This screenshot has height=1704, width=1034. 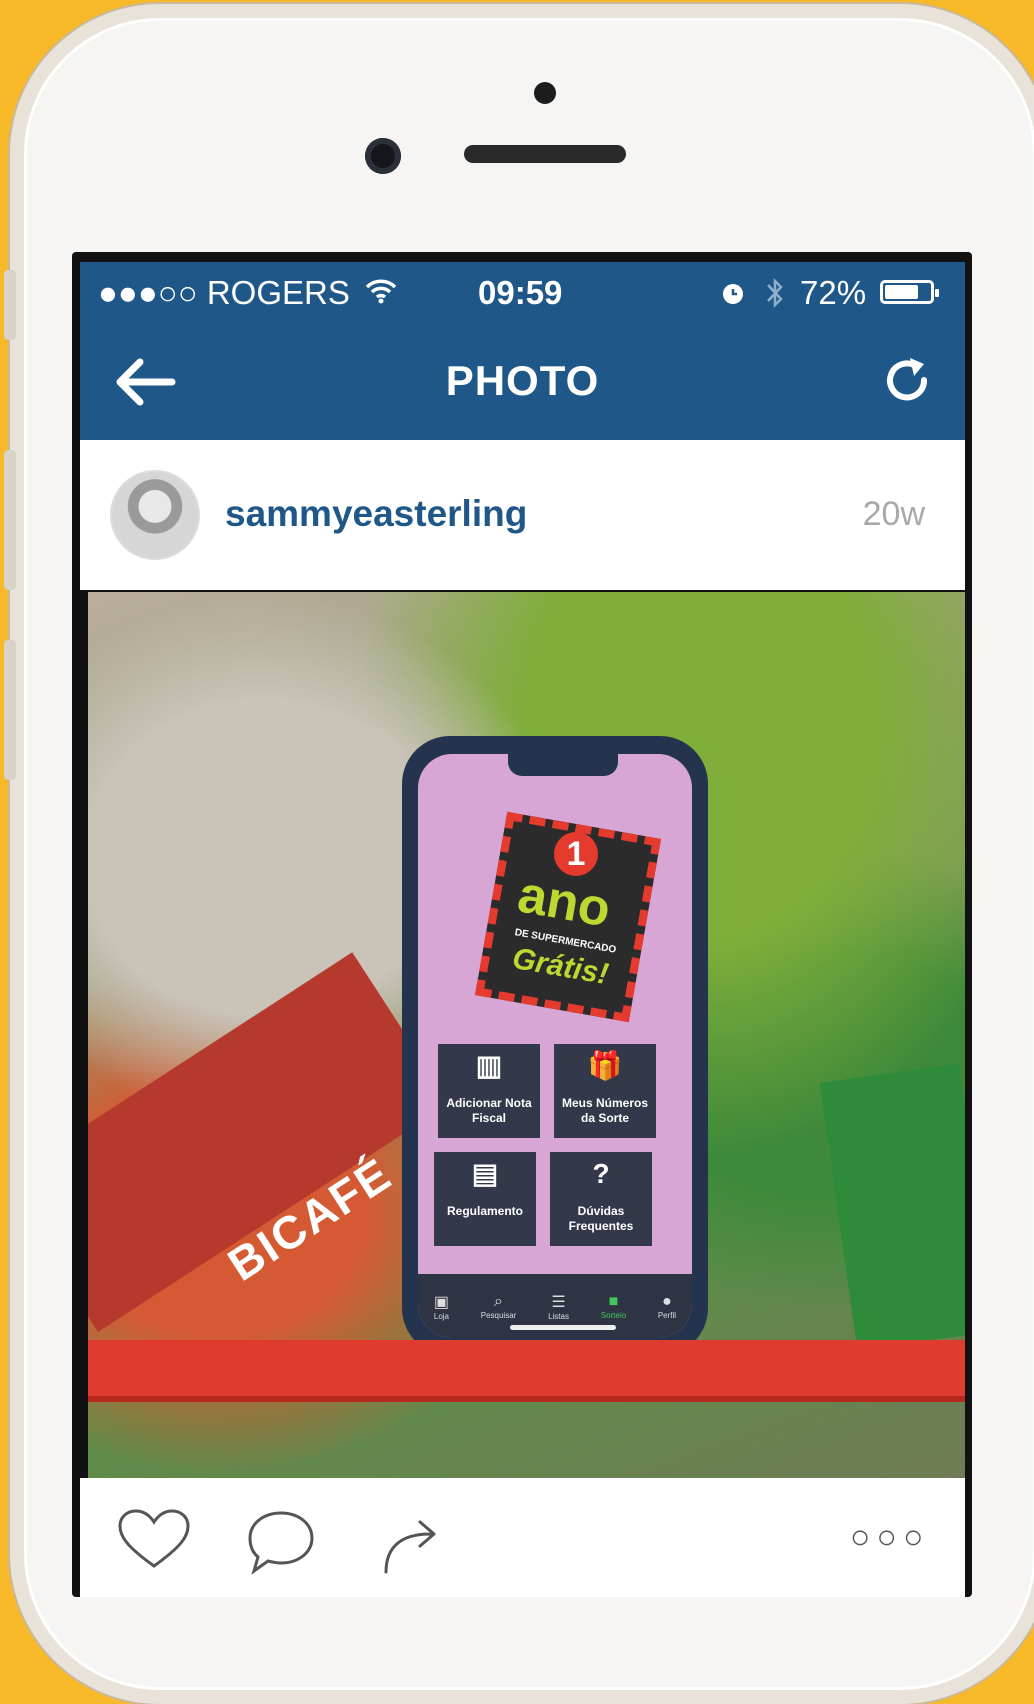 I want to click on navigation-bar: PHOTO, so click(x=522, y=382).